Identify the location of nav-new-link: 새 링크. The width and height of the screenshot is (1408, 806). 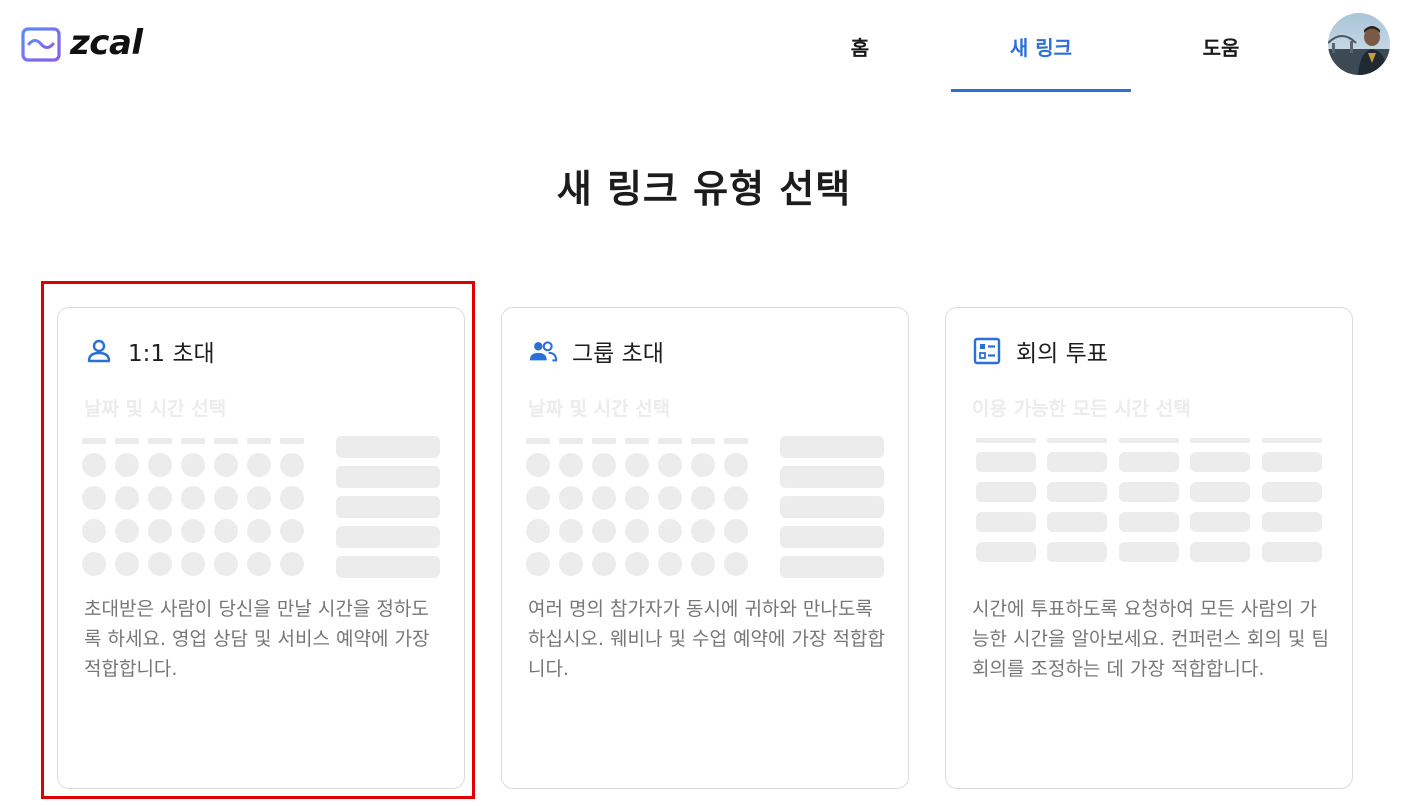
(1041, 46).